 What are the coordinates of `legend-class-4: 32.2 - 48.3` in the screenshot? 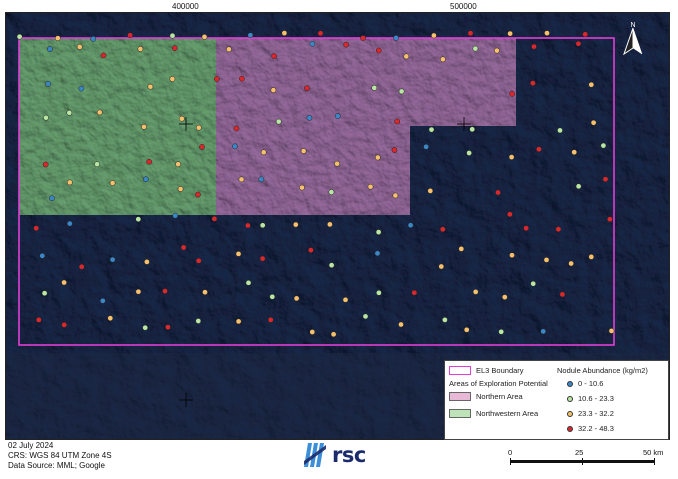 It's located at (590, 428).